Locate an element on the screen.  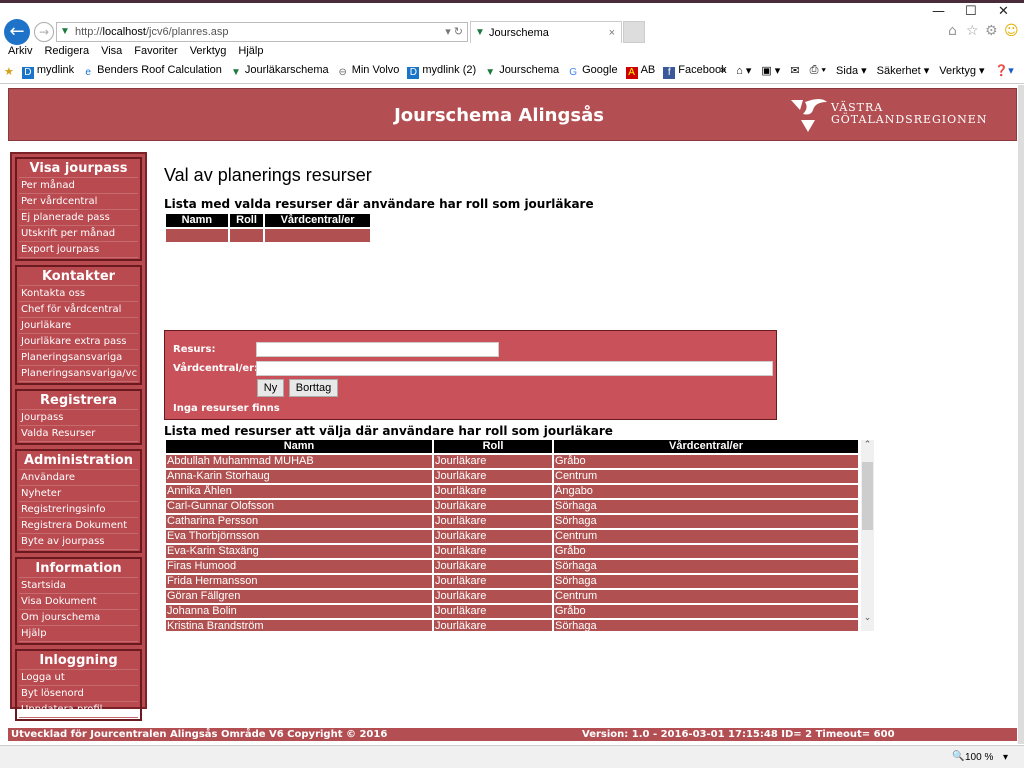
help-icon: ❓▾ is located at coordinates (1004, 70).